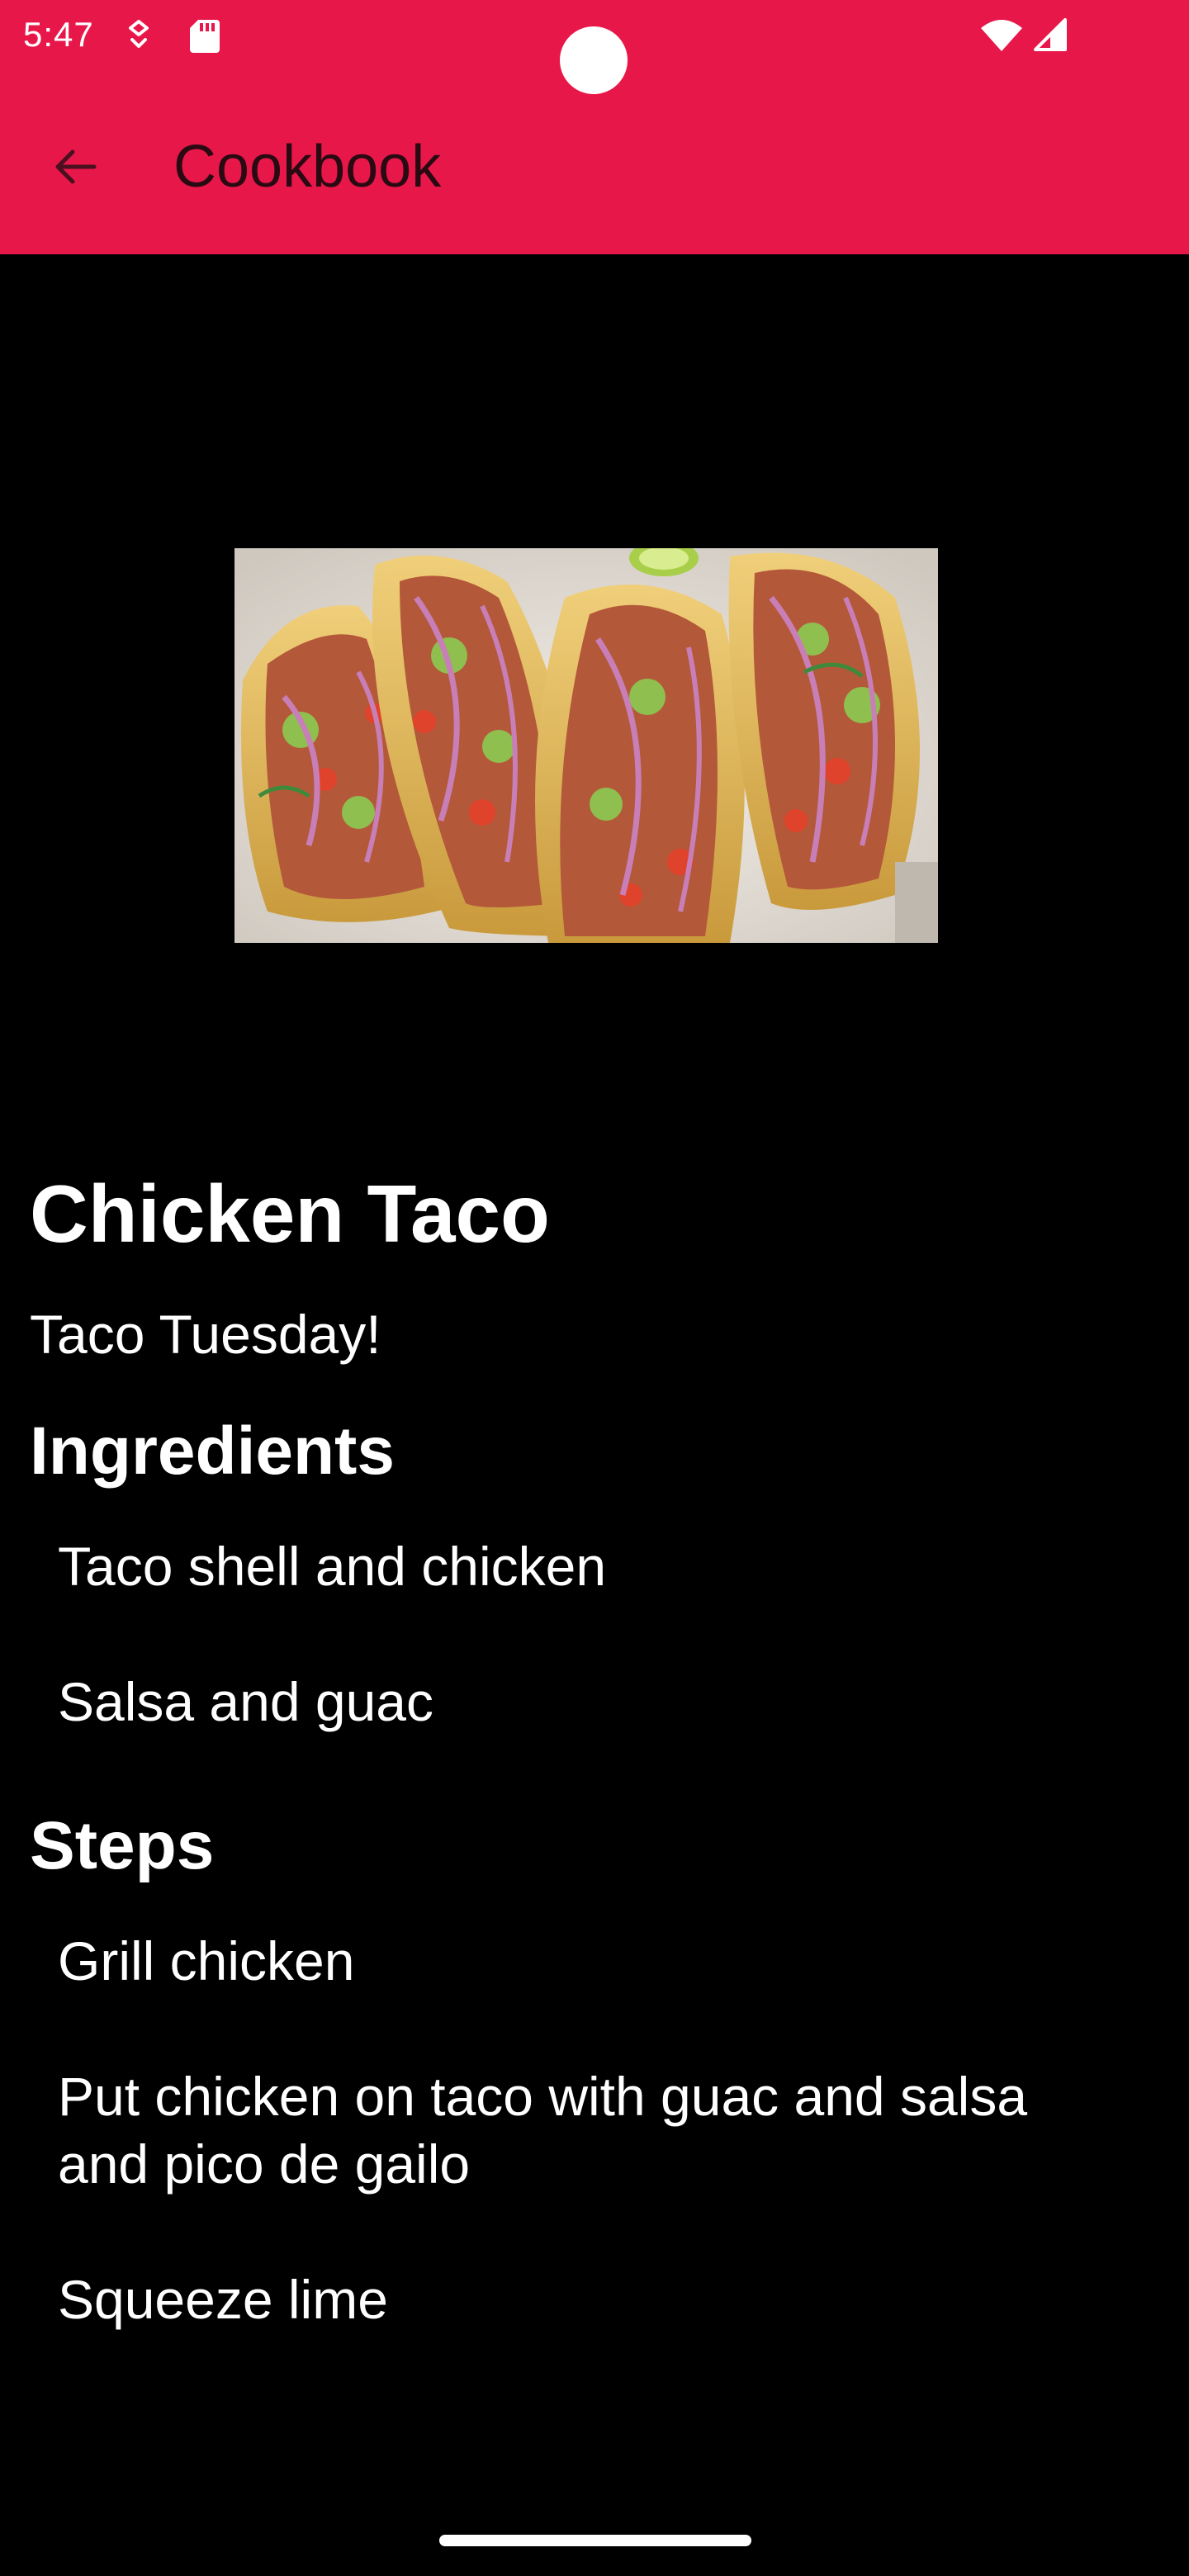 The image size is (1189, 2576). Describe the element at coordinates (1001, 35) in the screenshot. I see `wifi-icon` at that location.